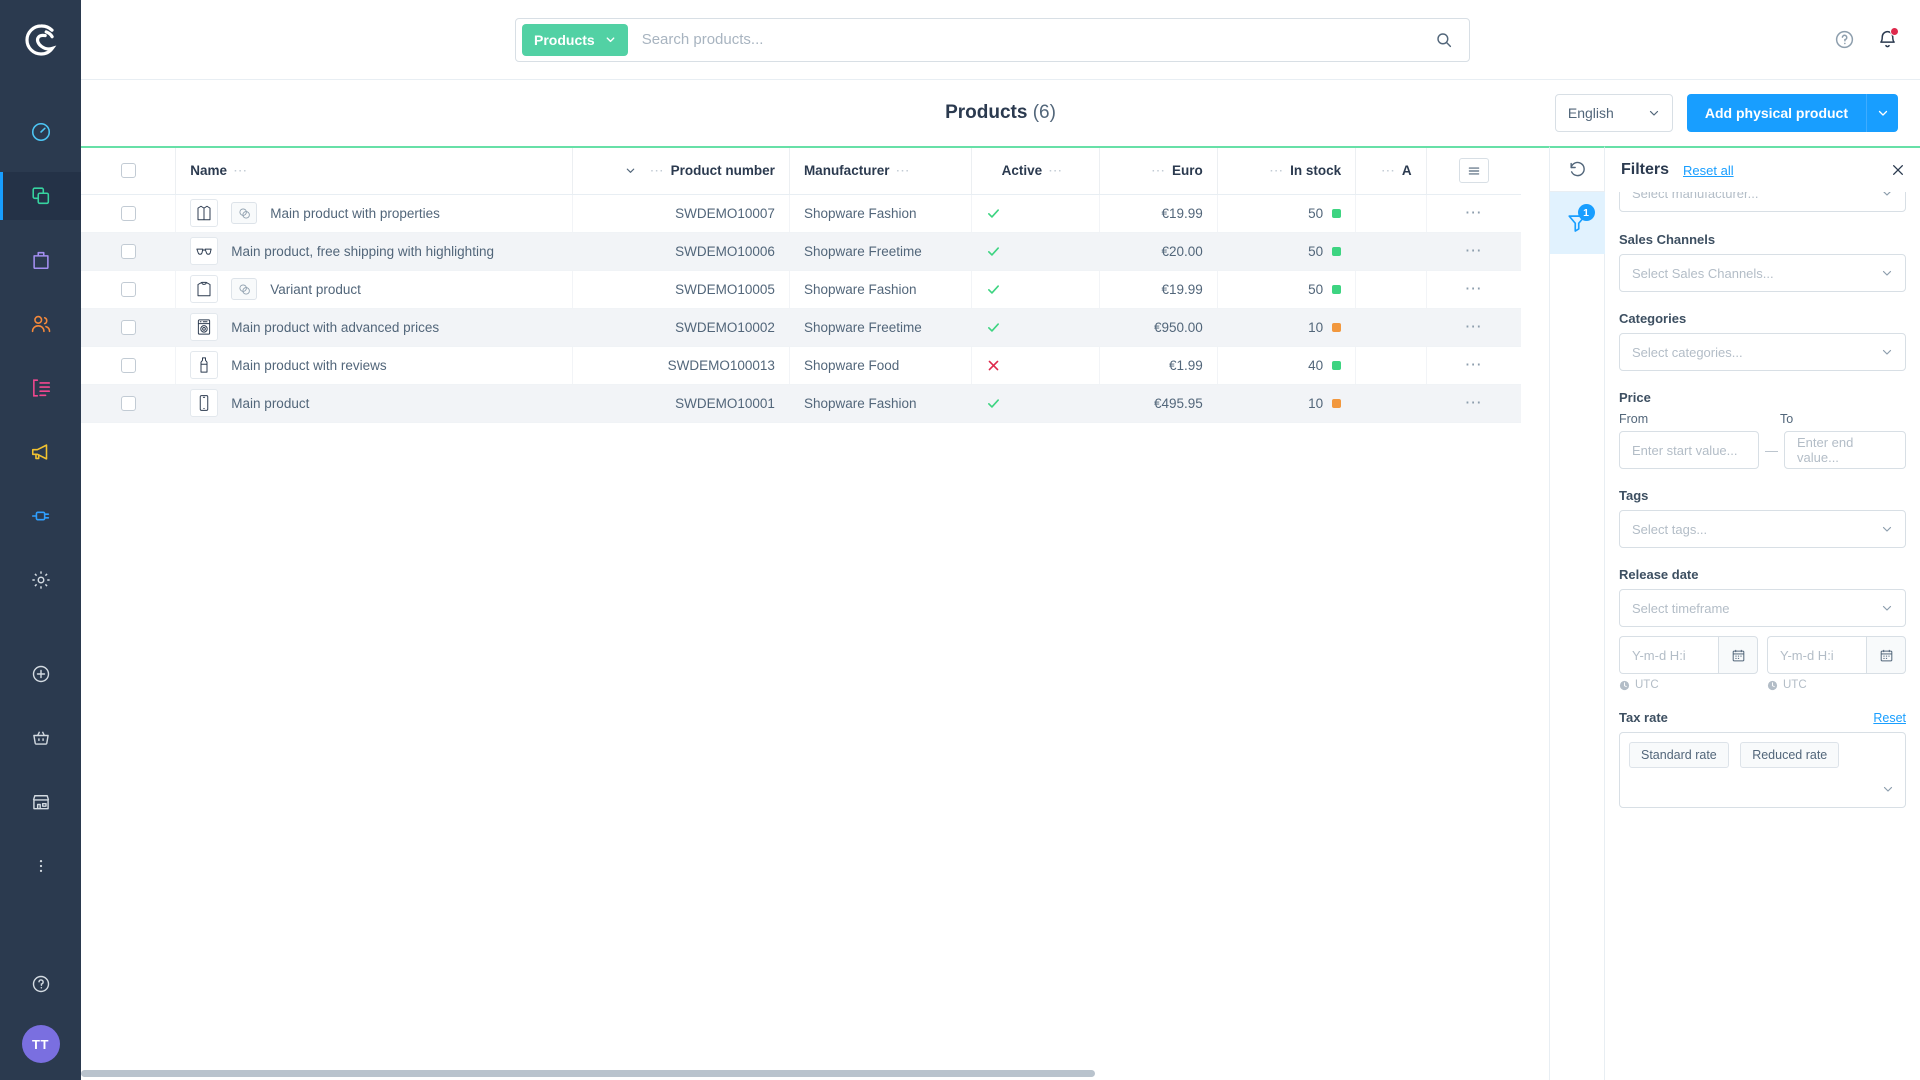 The width and height of the screenshot is (1920, 1080). I want to click on column-header-available: ⋯ A, so click(1391, 171).